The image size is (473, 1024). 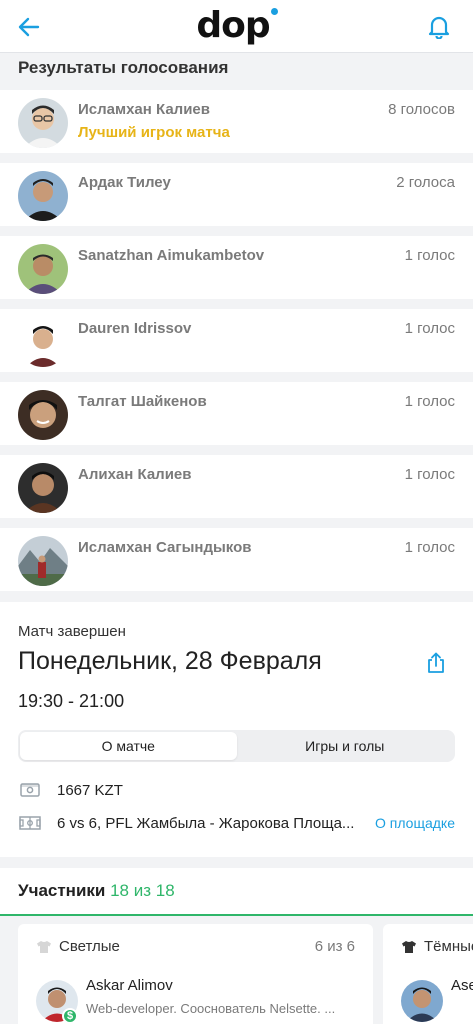 I want to click on voter-name: Талгат Шайкенов, so click(x=142, y=401).